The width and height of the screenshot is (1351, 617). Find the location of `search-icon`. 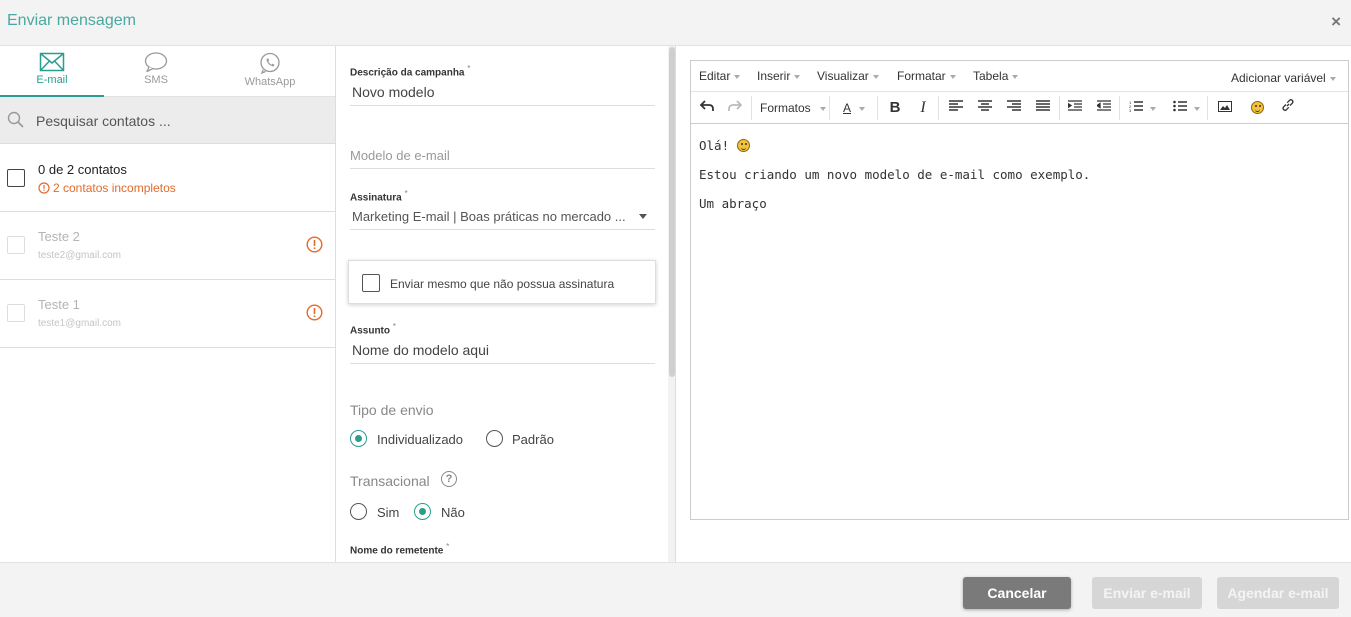

search-icon is located at coordinates (15, 119).